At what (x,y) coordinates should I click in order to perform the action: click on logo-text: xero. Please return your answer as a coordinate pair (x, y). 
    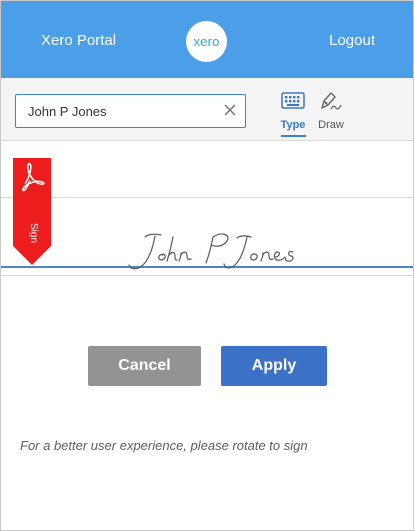
    Looking at the image, I should click on (206, 41).